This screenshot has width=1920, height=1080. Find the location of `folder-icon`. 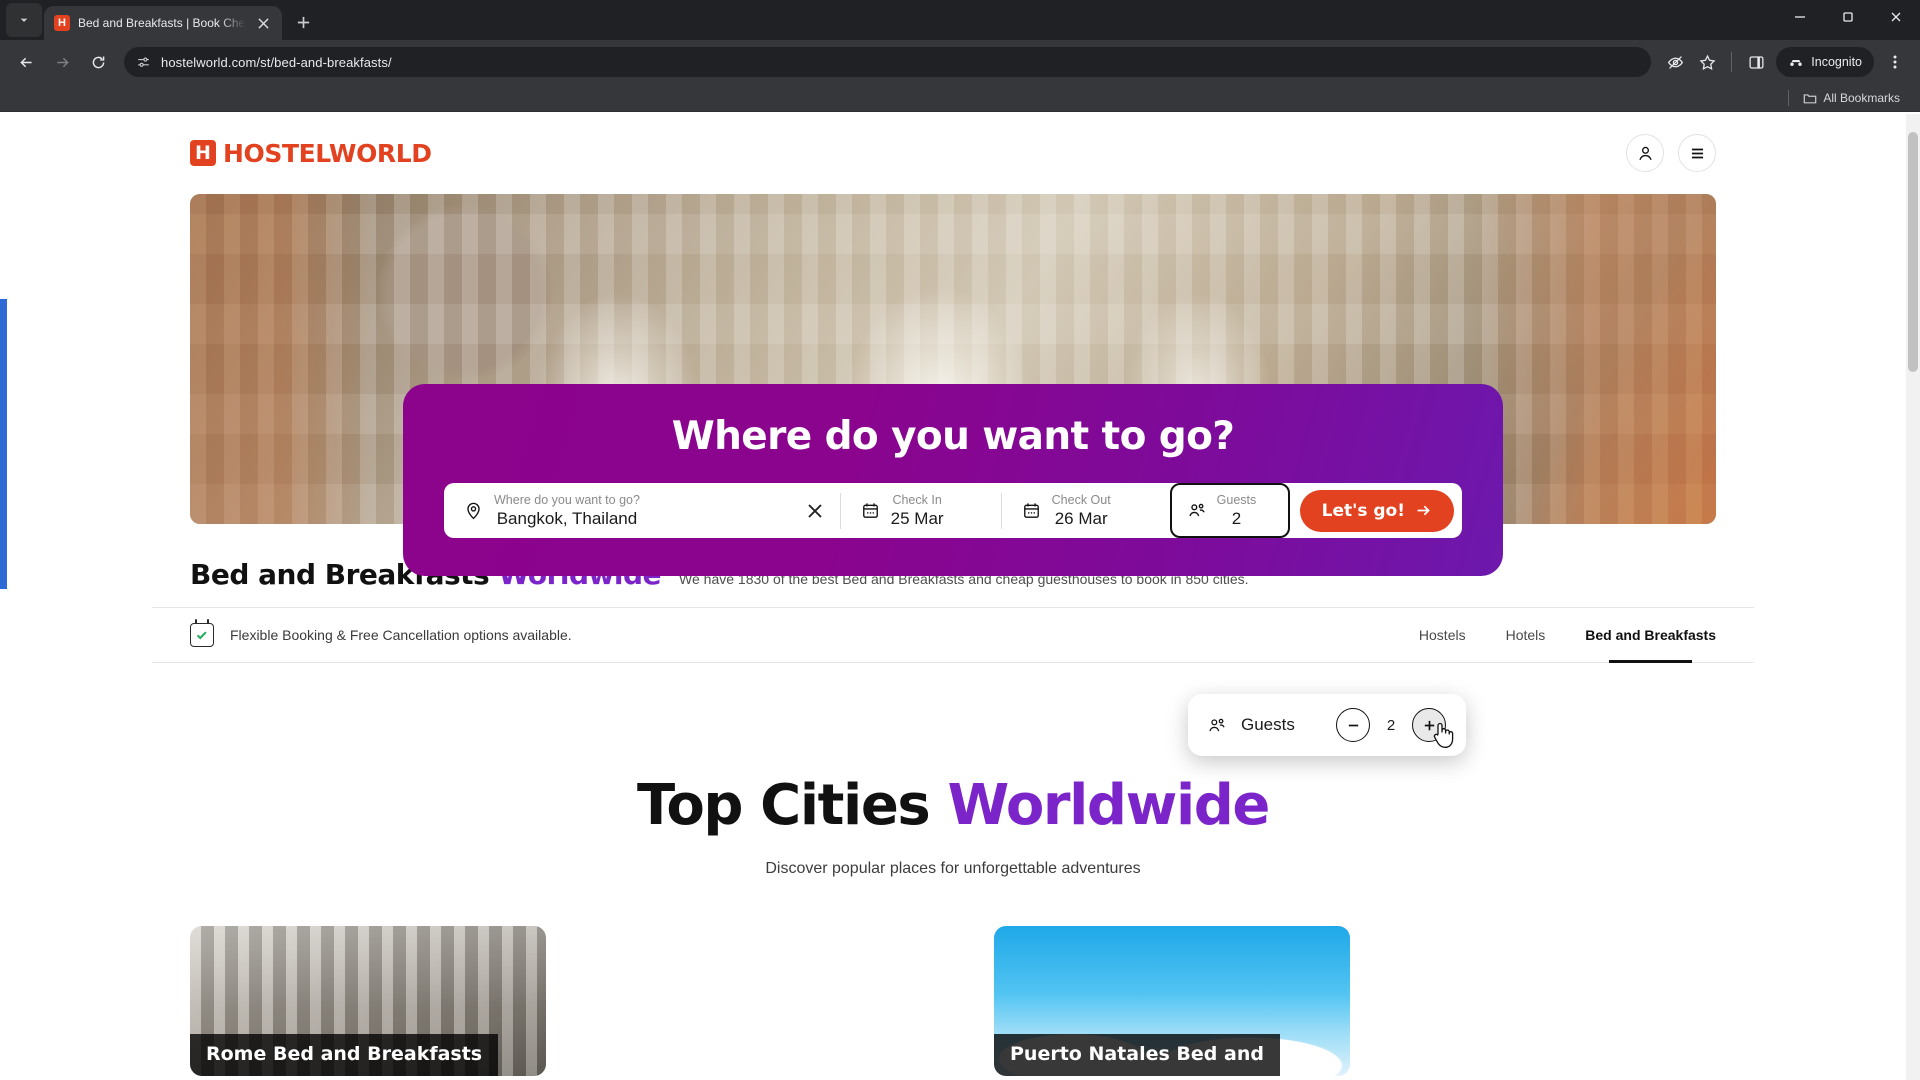

folder-icon is located at coordinates (1810, 98).